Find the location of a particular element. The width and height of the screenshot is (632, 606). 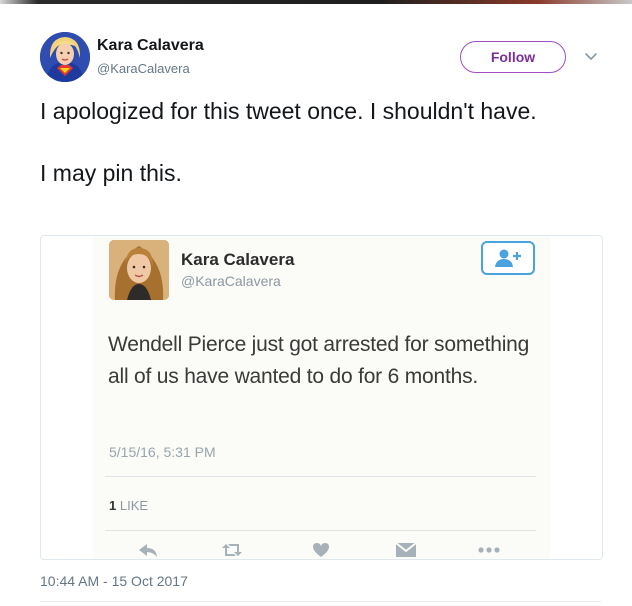

embedded-follow-button is located at coordinates (508, 258).